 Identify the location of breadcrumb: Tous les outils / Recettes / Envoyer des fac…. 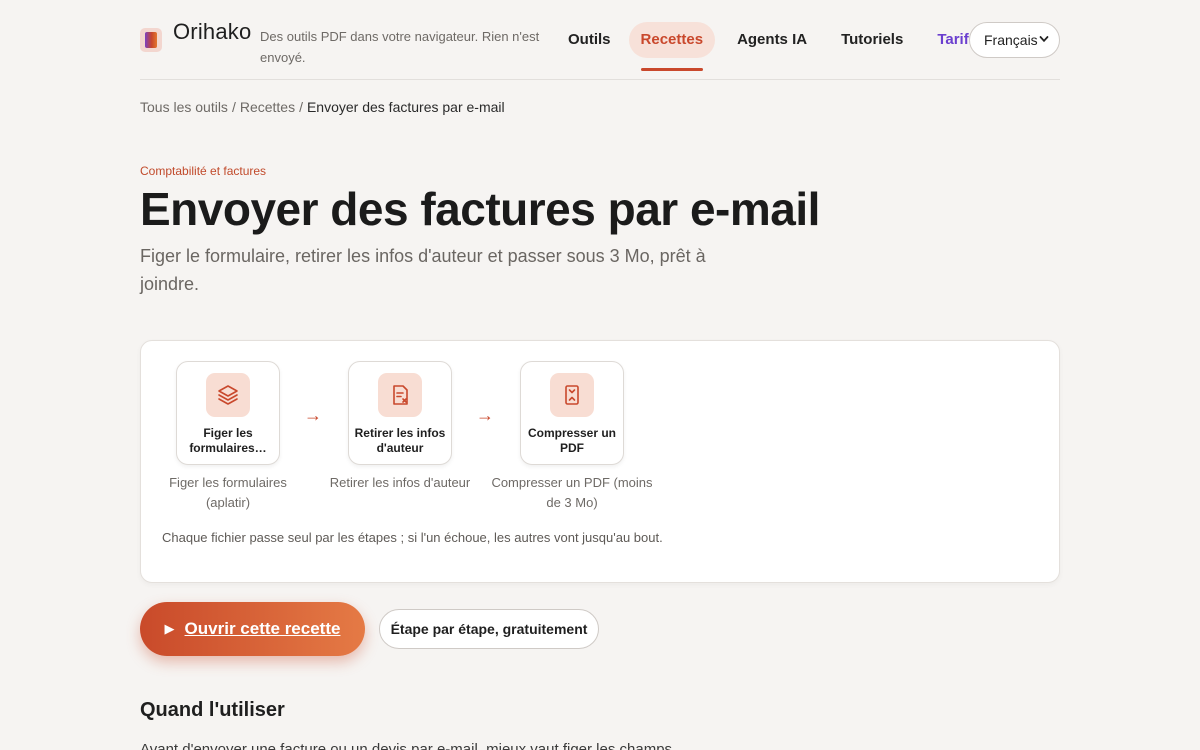
(322, 107).